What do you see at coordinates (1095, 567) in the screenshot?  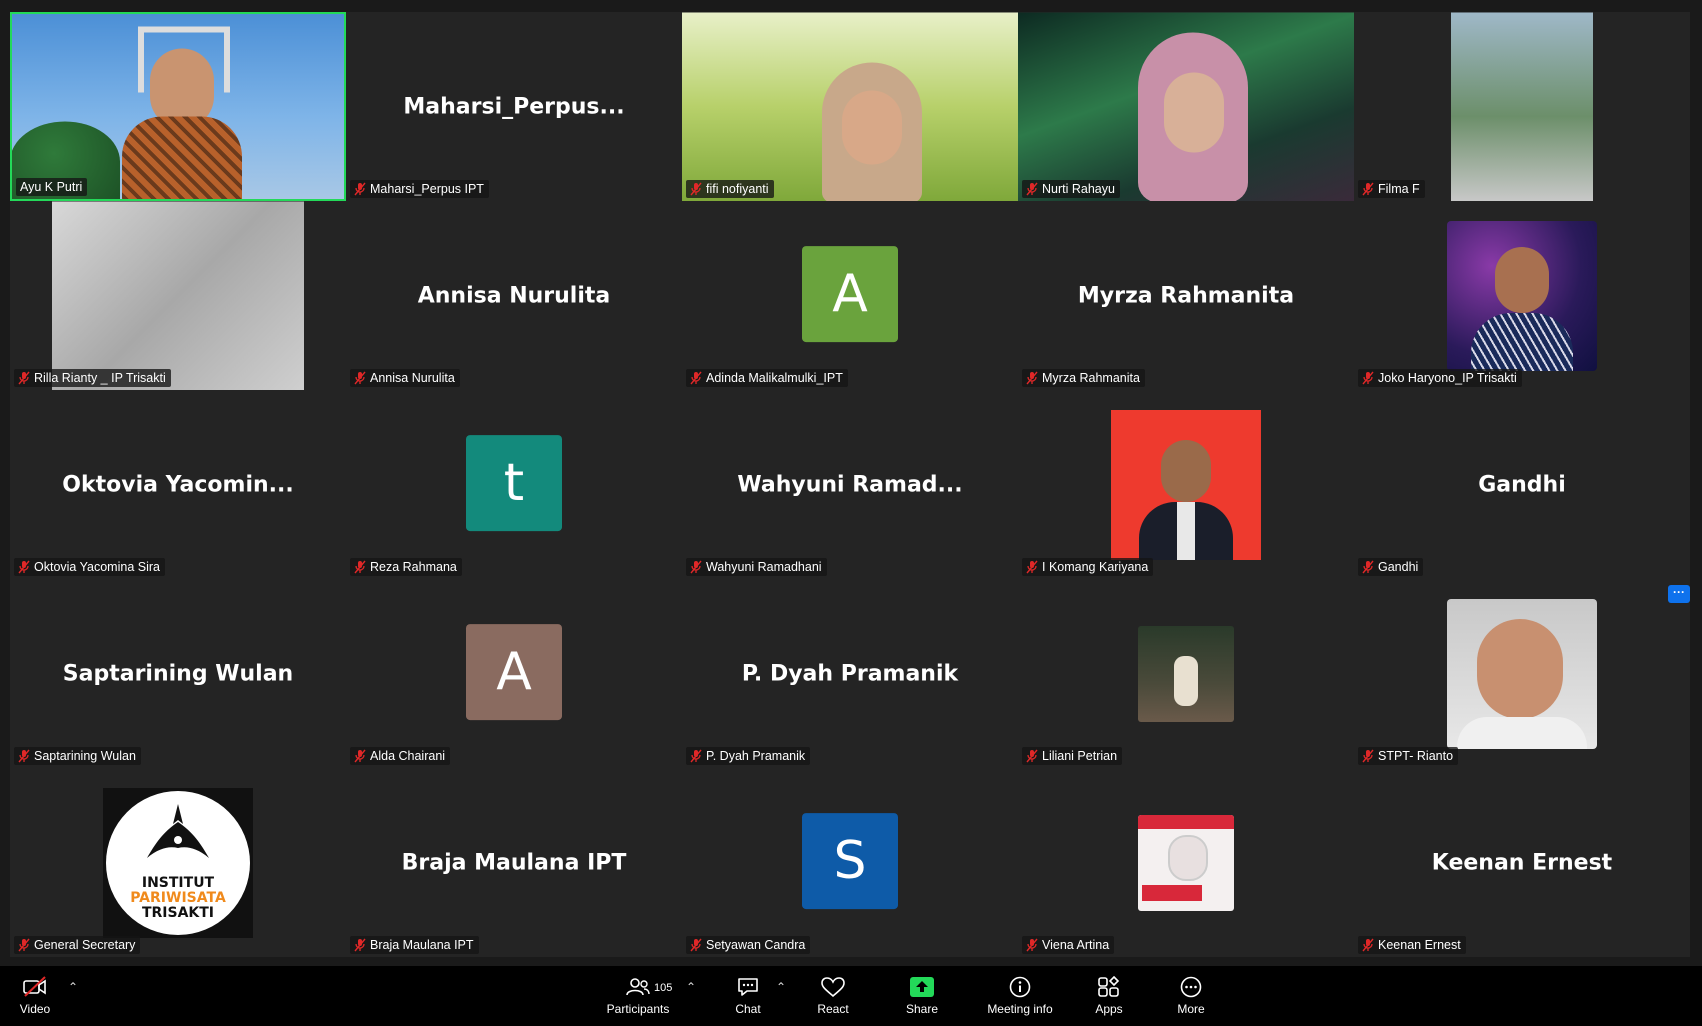 I see `participant-name: I Komang Kariyana` at bounding box center [1095, 567].